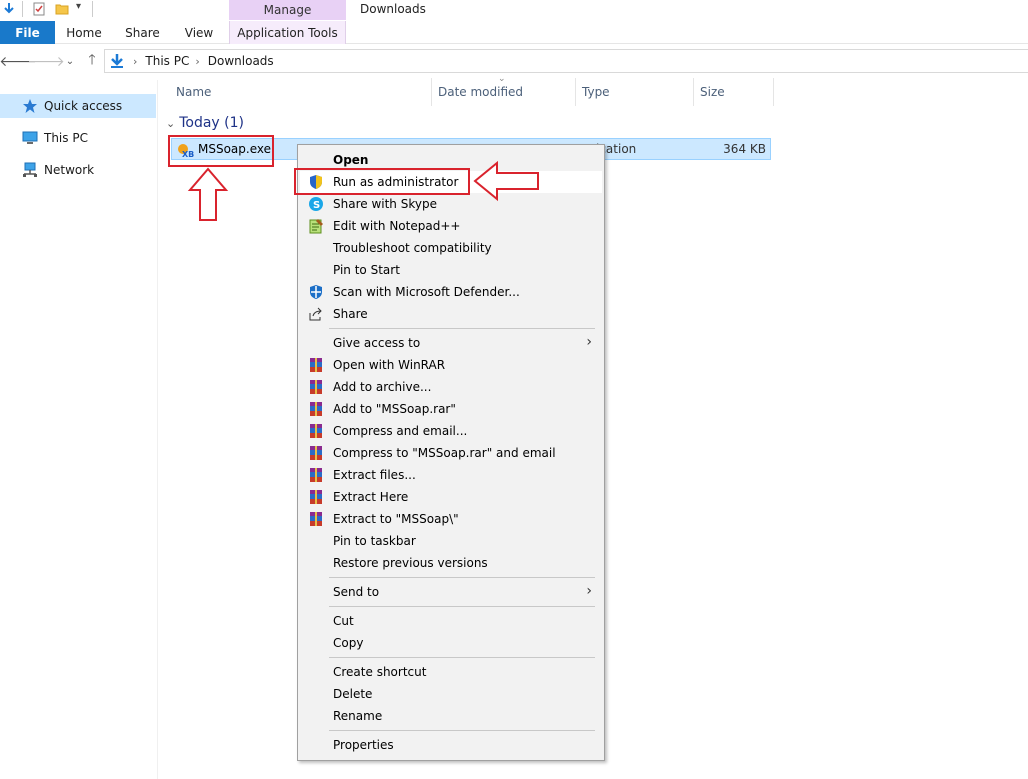  I want to click on menu-item-label: Extract to "MSSoap\", so click(396, 519).